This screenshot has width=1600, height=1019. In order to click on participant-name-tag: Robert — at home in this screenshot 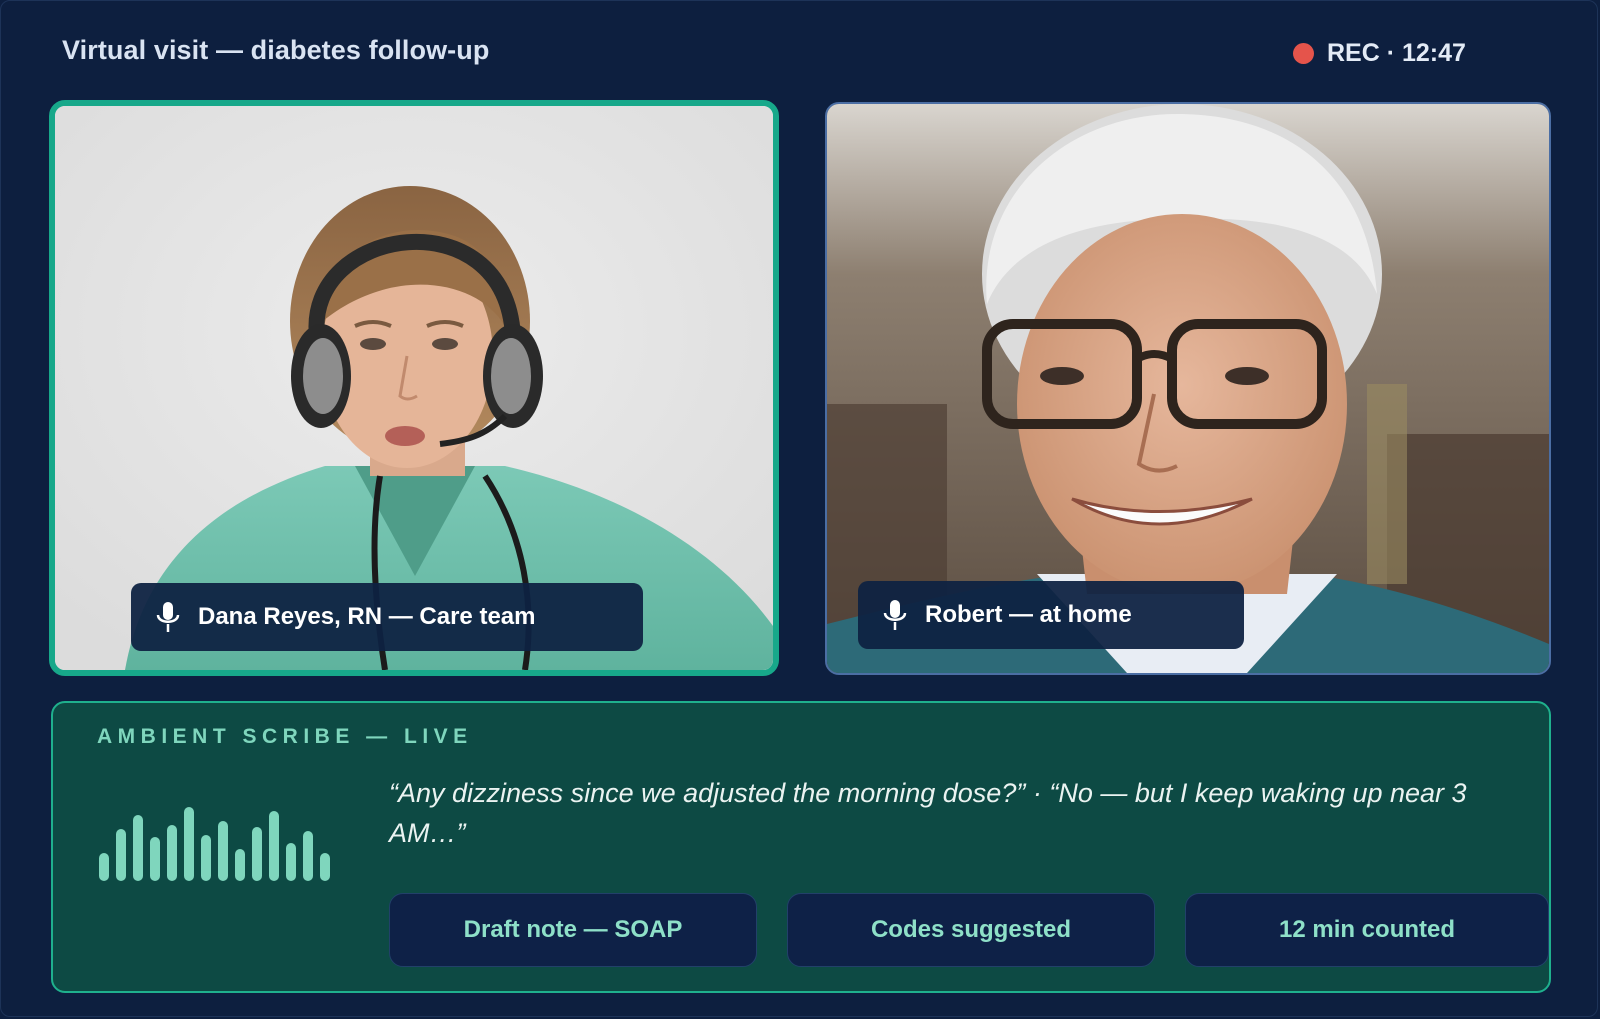, I will do `click(1051, 615)`.